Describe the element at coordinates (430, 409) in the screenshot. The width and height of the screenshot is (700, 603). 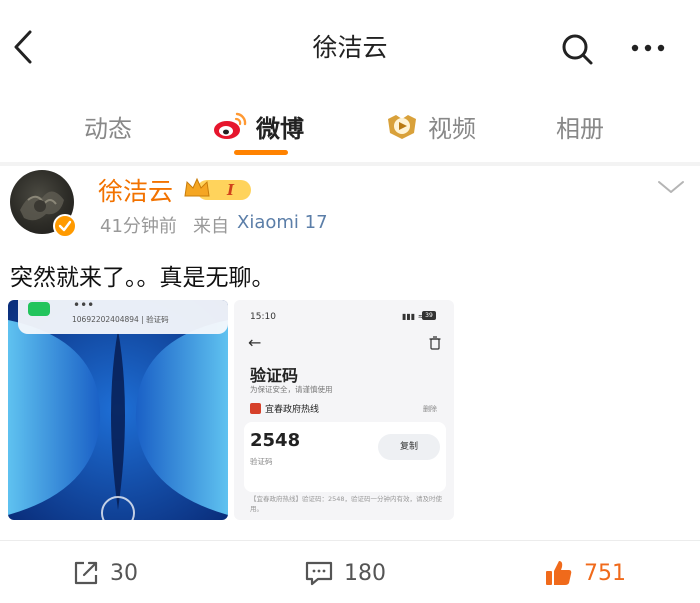
I see `sms-delete-label: 删除` at that location.